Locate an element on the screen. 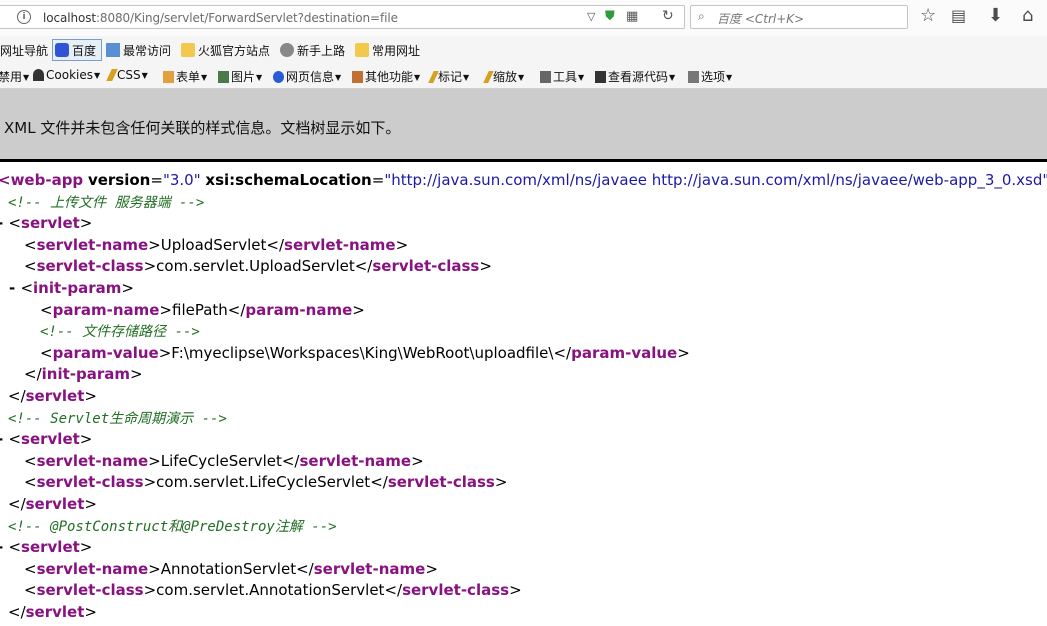 The width and height of the screenshot is (1047, 626). bookmark-star-icon: ☆ is located at coordinates (928, 16).